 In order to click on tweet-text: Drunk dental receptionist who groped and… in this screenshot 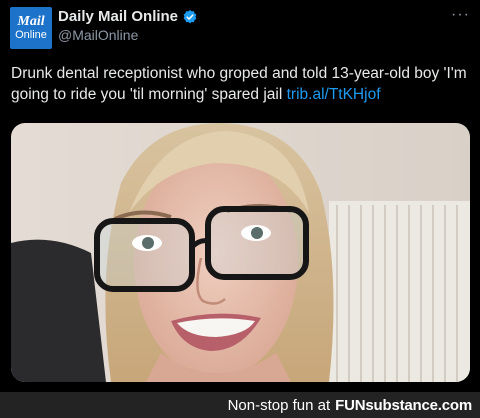, I will do `click(242, 84)`.